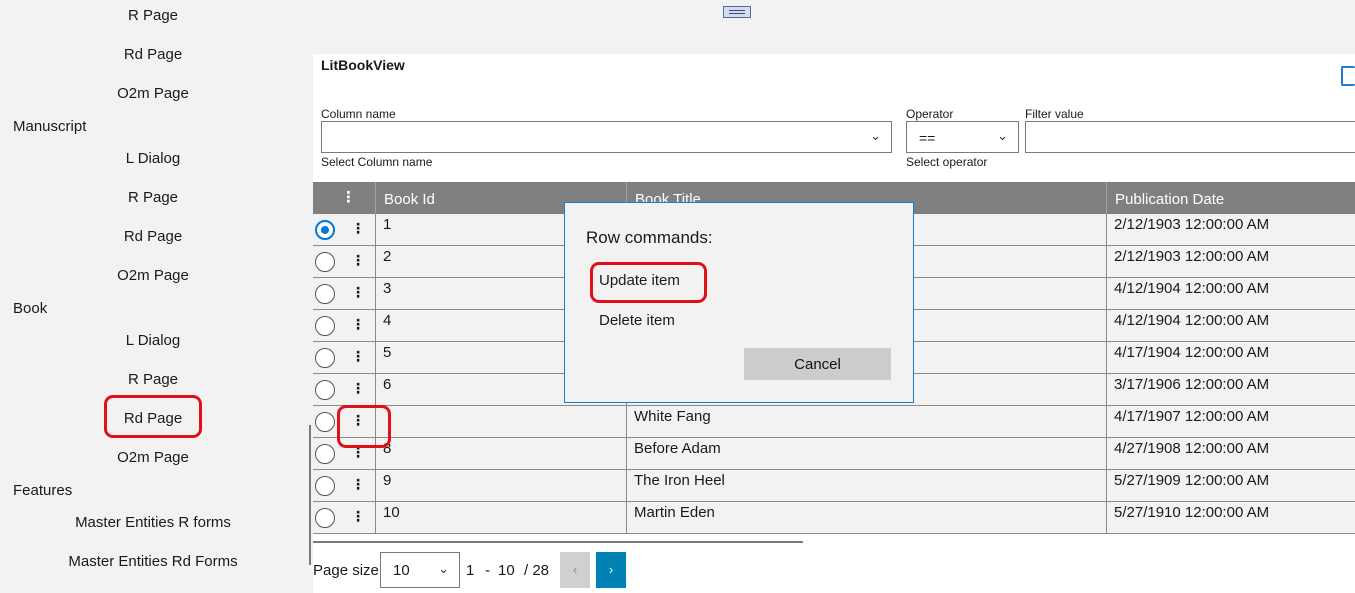 The width and height of the screenshot is (1355, 593). Describe the element at coordinates (153, 55) in the screenshot. I see `sidebar-item-rd-page: Rd Page` at that location.